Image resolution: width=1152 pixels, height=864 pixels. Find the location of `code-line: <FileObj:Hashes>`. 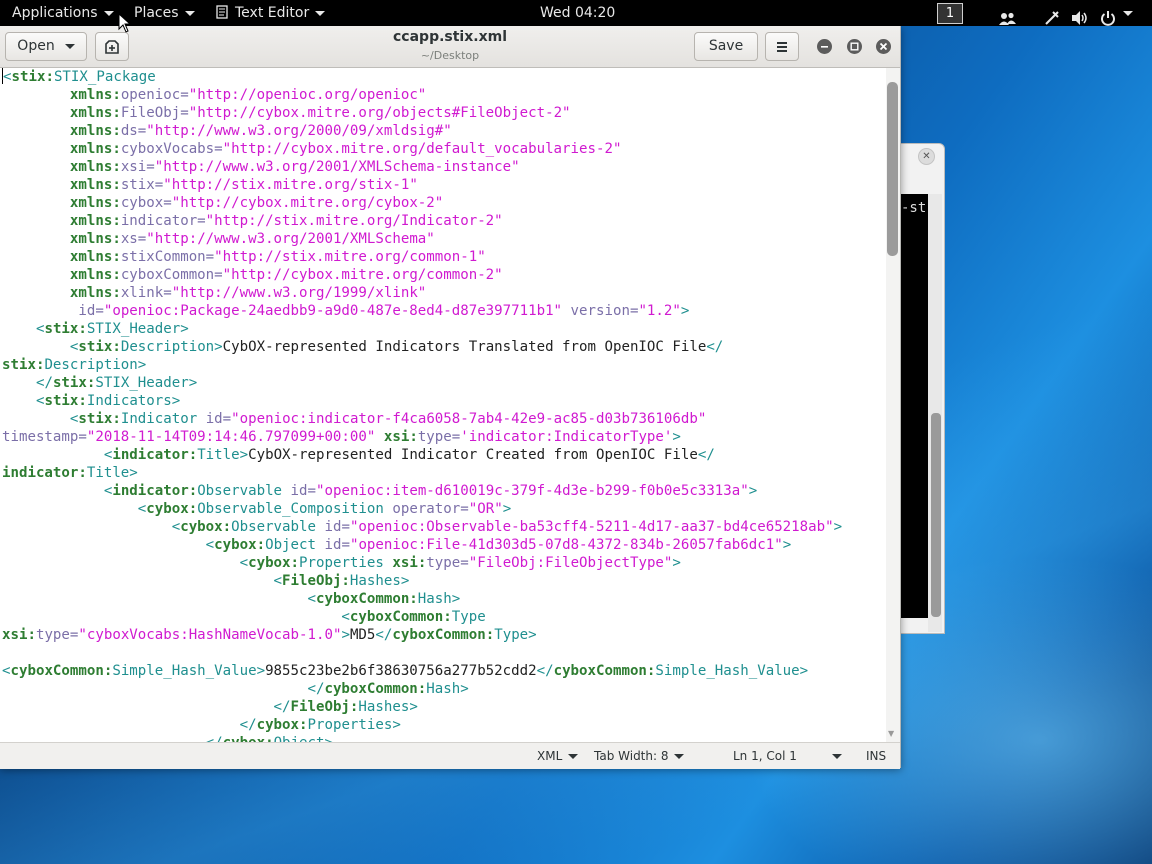

code-line: <FileObj:Hashes> is located at coordinates (422, 581).